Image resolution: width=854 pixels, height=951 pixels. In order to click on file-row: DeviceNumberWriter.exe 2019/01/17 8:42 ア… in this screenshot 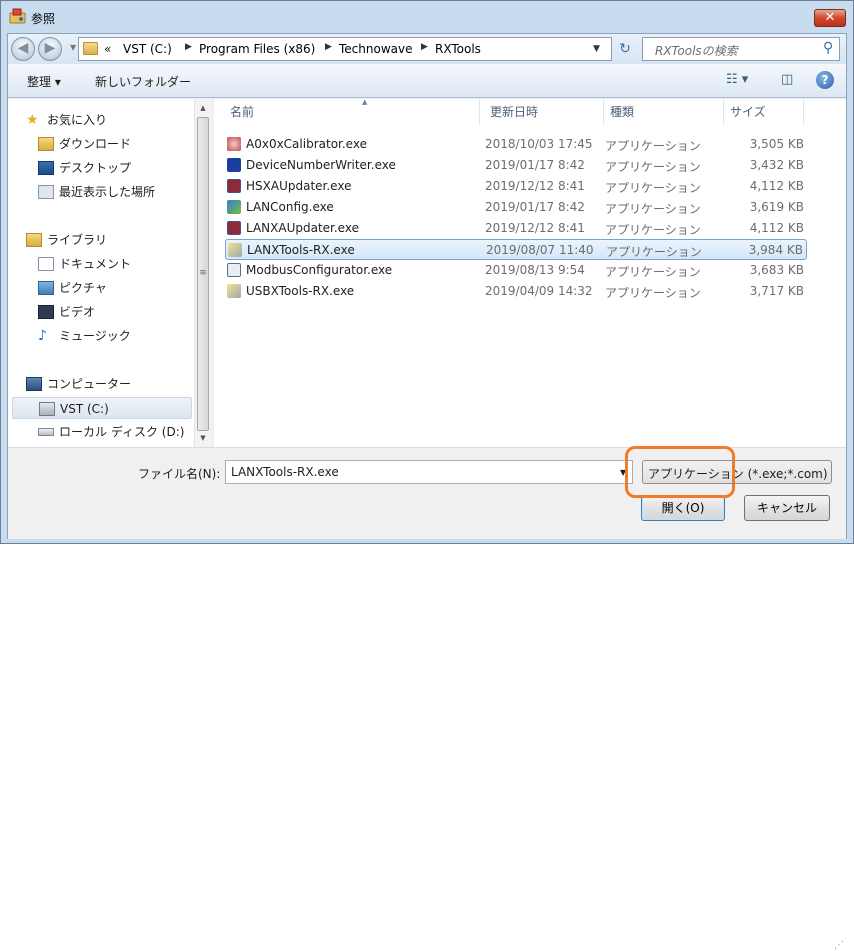, I will do `click(516, 165)`.